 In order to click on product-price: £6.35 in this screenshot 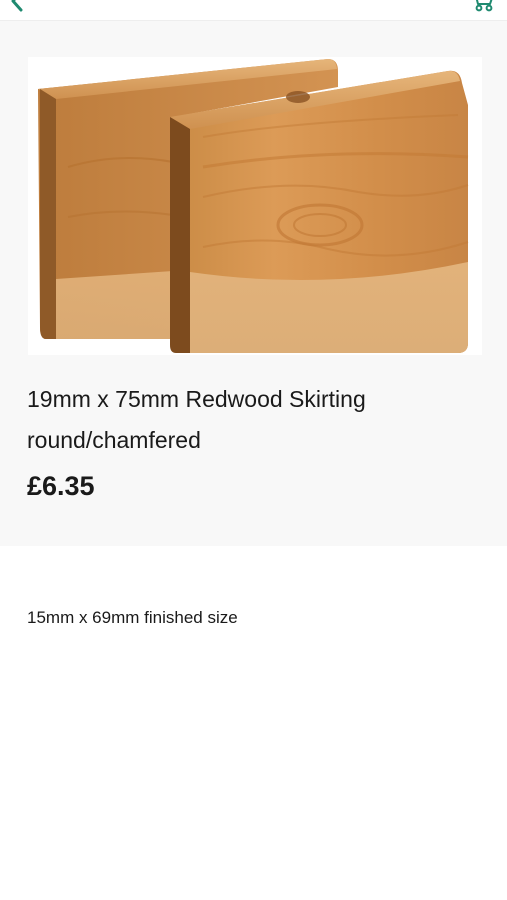, I will do `click(61, 486)`.